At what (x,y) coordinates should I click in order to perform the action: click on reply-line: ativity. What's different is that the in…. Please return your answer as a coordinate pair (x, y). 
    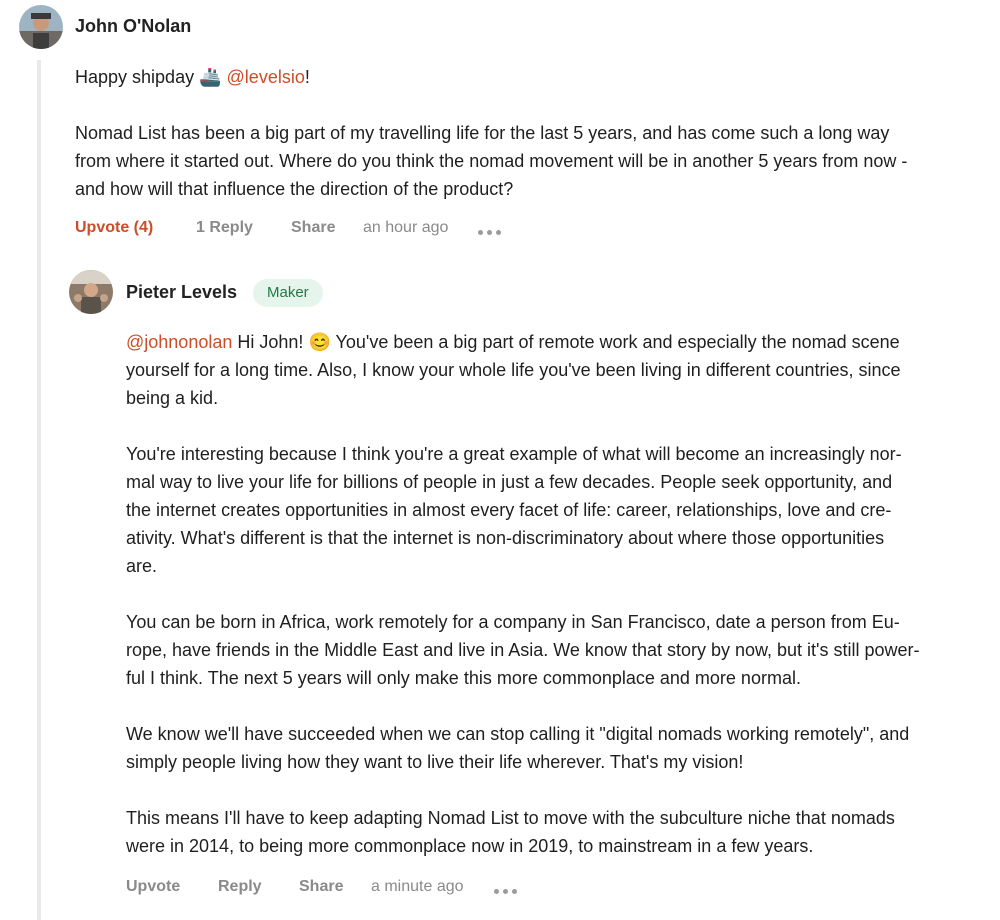
    Looking at the image, I should click on (505, 538).